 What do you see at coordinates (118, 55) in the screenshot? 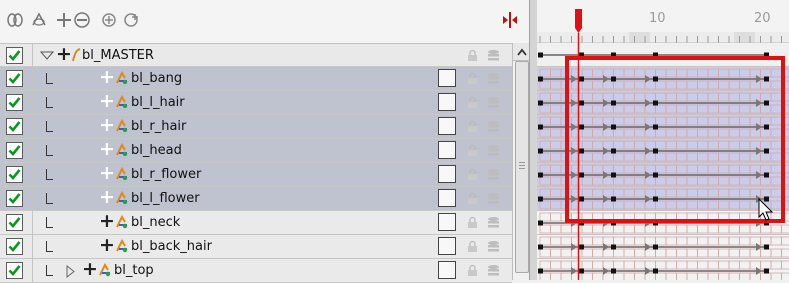
I see `layer-name: bl_MASTER` at bounding box center [118, 55].